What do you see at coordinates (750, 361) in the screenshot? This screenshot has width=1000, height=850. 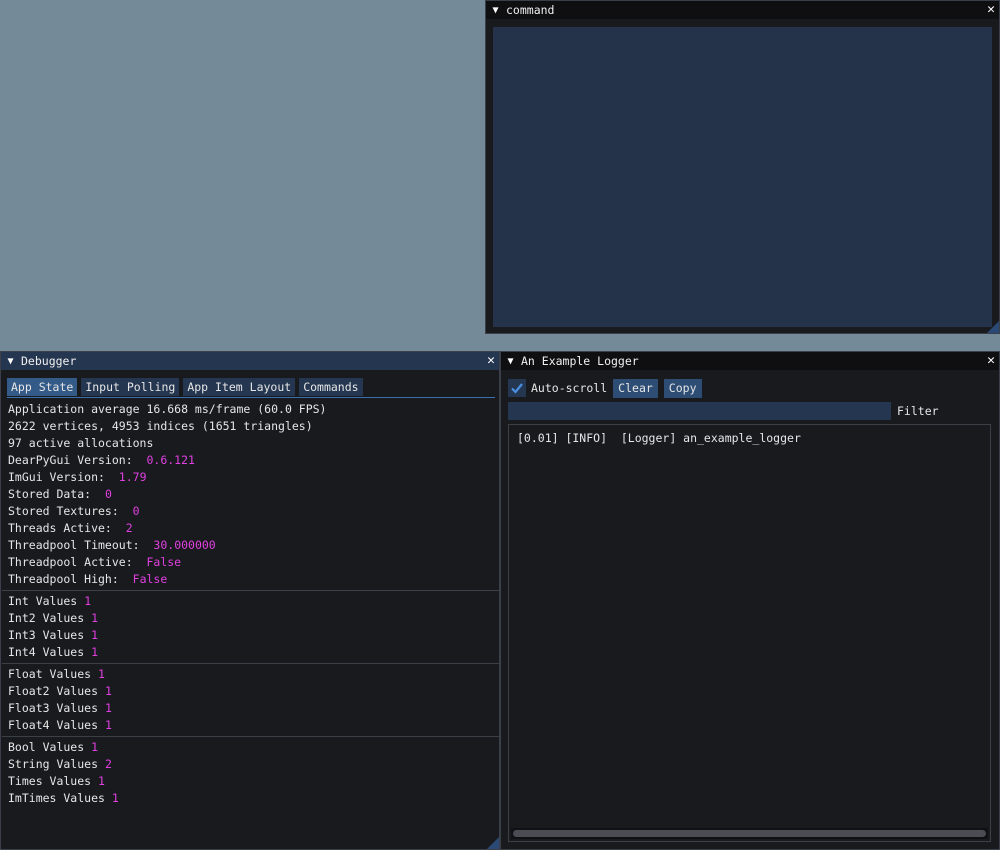 I see `logger-titlebar: ▼ An Example Logger ✕` at bounding box center [750, 361].